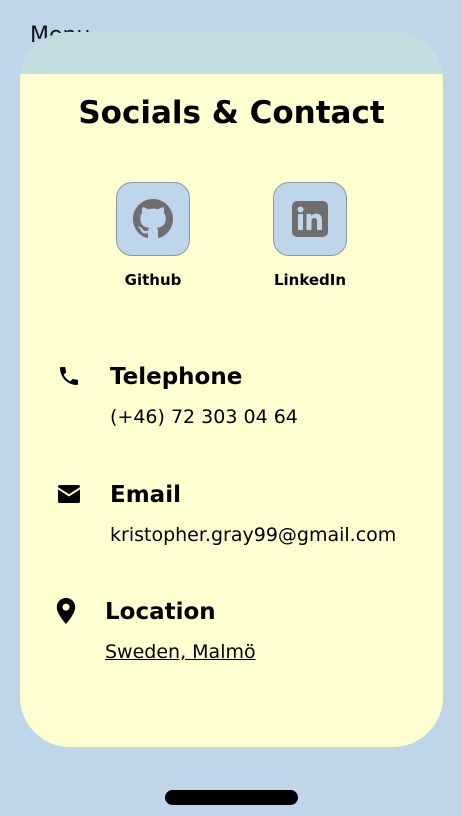 This screenshot has width=462, height=816. What do you see at coordinates (69, 376) in the screenshot?
I see `phone-icon` at bounding box center [69, 376].